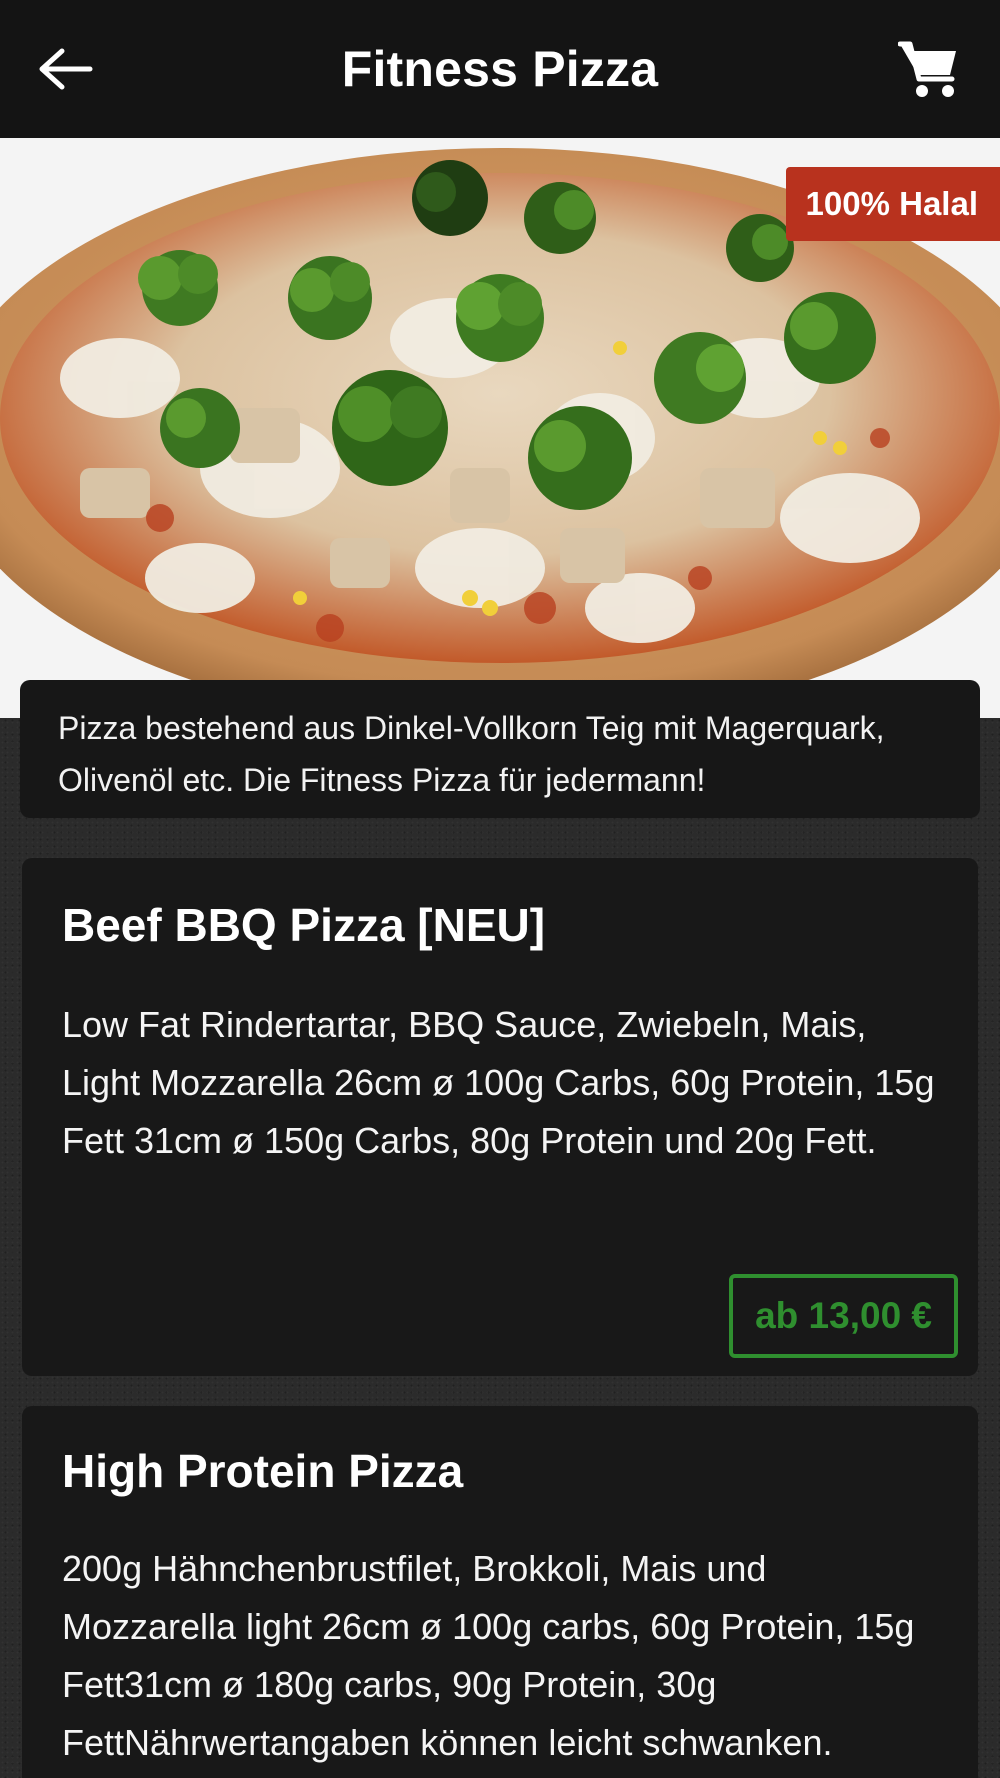 The height and width of the screenshot is (1778, 1000). I want to click on page-title: Fitness Pizza, so click(500, 69).